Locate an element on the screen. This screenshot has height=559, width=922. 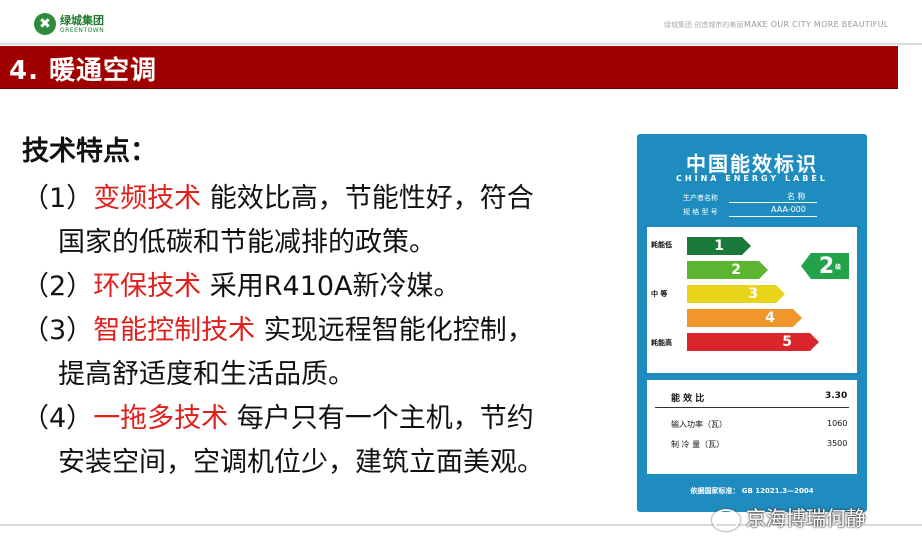
features-heading: 技术特点： is located at coordinates (89, 151).